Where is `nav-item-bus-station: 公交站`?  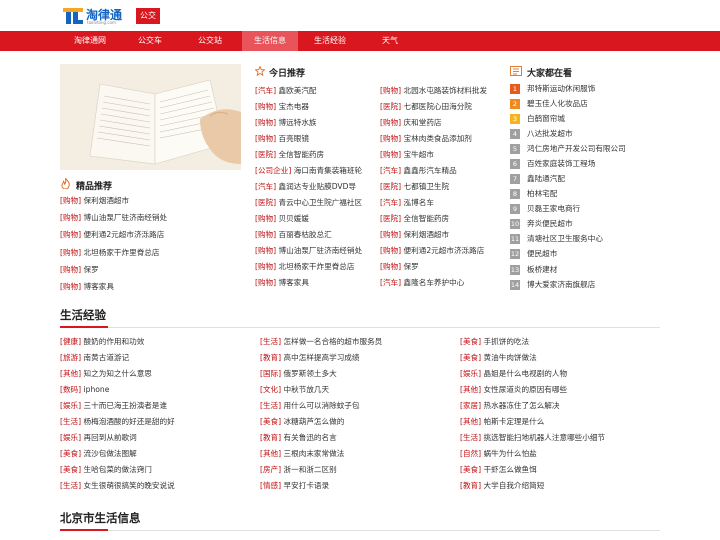 nav-item-bus-station: 公交站 is located at coordinates (210, 41).